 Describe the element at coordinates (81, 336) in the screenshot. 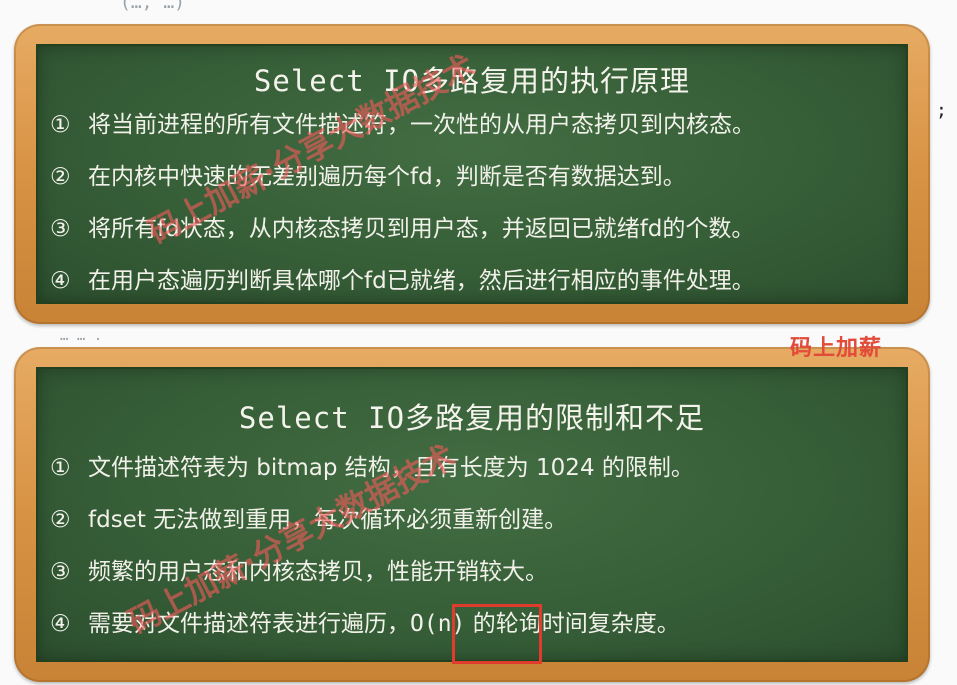

I see `background-code-mid: … … .` at that location.